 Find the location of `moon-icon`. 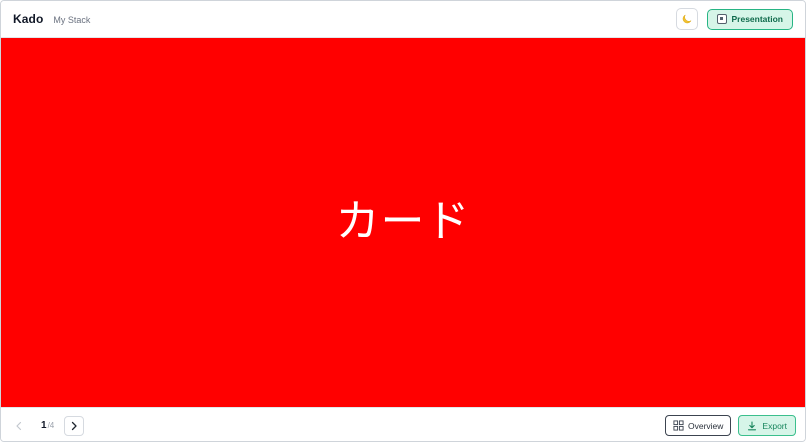

moon-icon is located at coordinates (687, 19).